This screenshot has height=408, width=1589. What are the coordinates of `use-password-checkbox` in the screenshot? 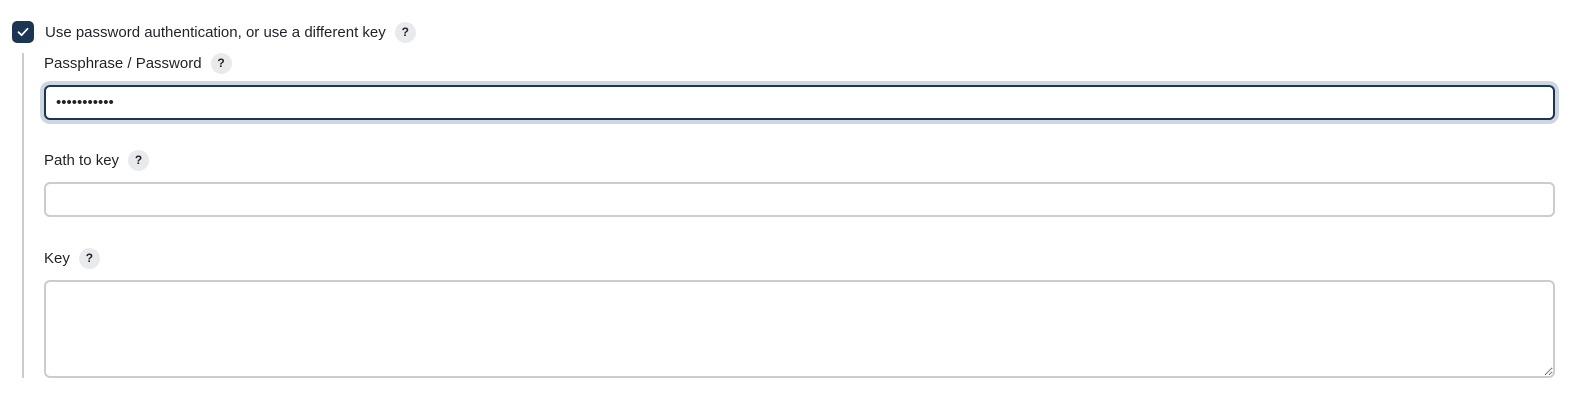 It's located at (23, 32).